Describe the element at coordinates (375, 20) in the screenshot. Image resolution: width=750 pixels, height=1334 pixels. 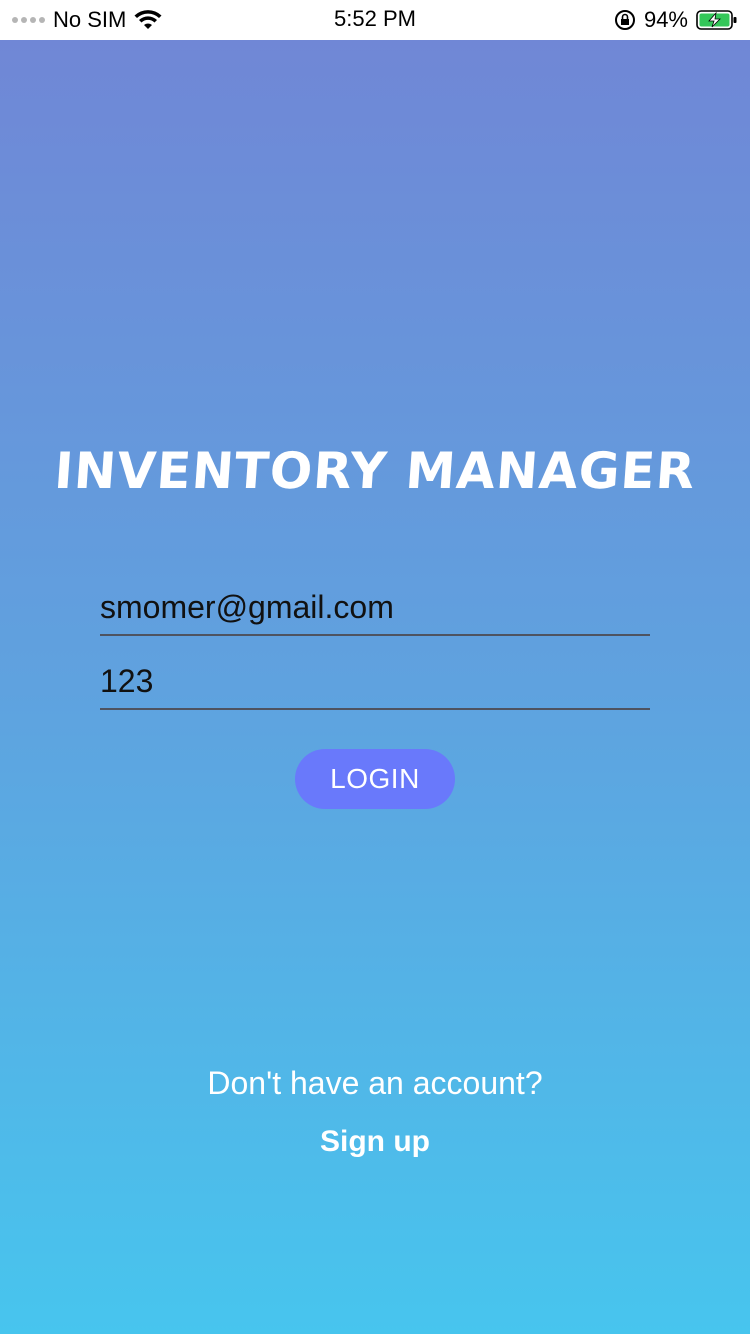
I see `status-bar: No SIM 5:52 PM 94%` at that location.